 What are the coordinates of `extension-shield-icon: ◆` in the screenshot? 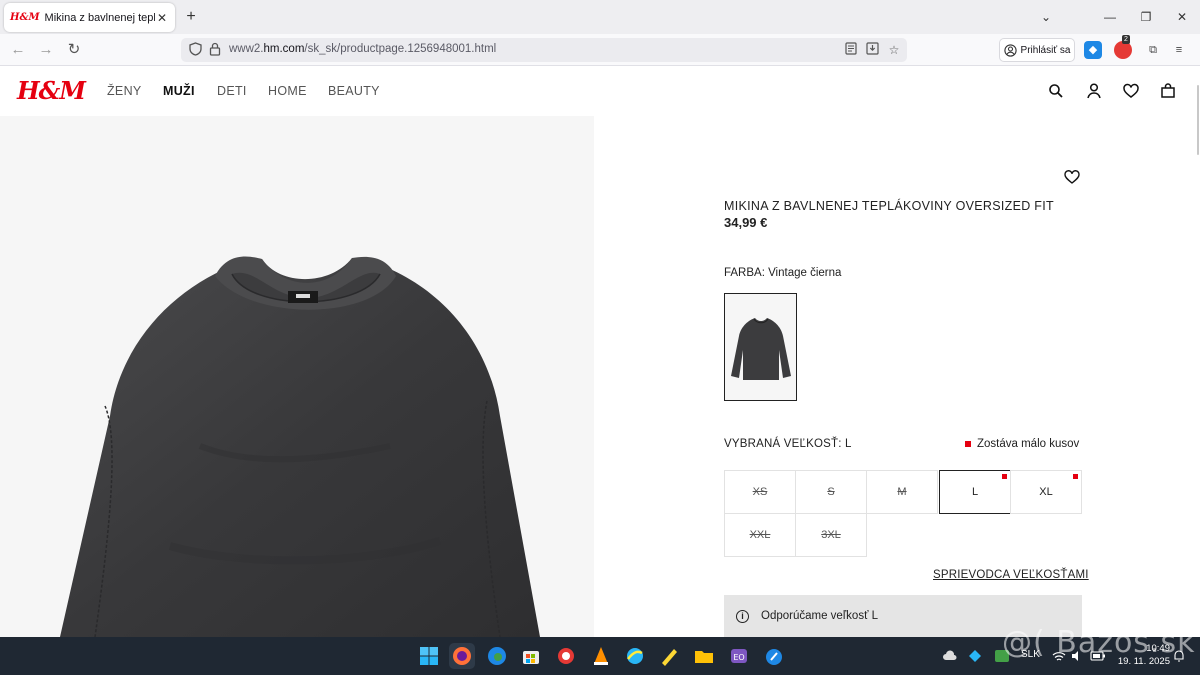 It's located at (1093, 50).